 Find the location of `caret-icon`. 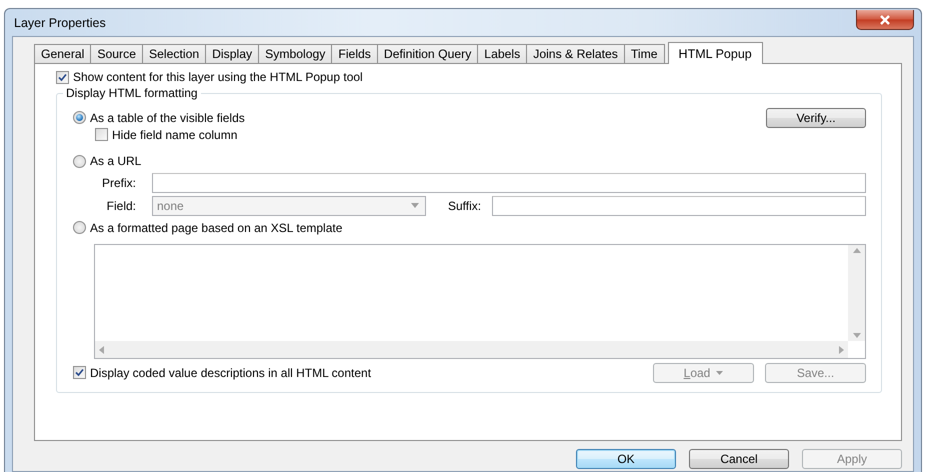

caret-icon is located at coordinates (720, 373).